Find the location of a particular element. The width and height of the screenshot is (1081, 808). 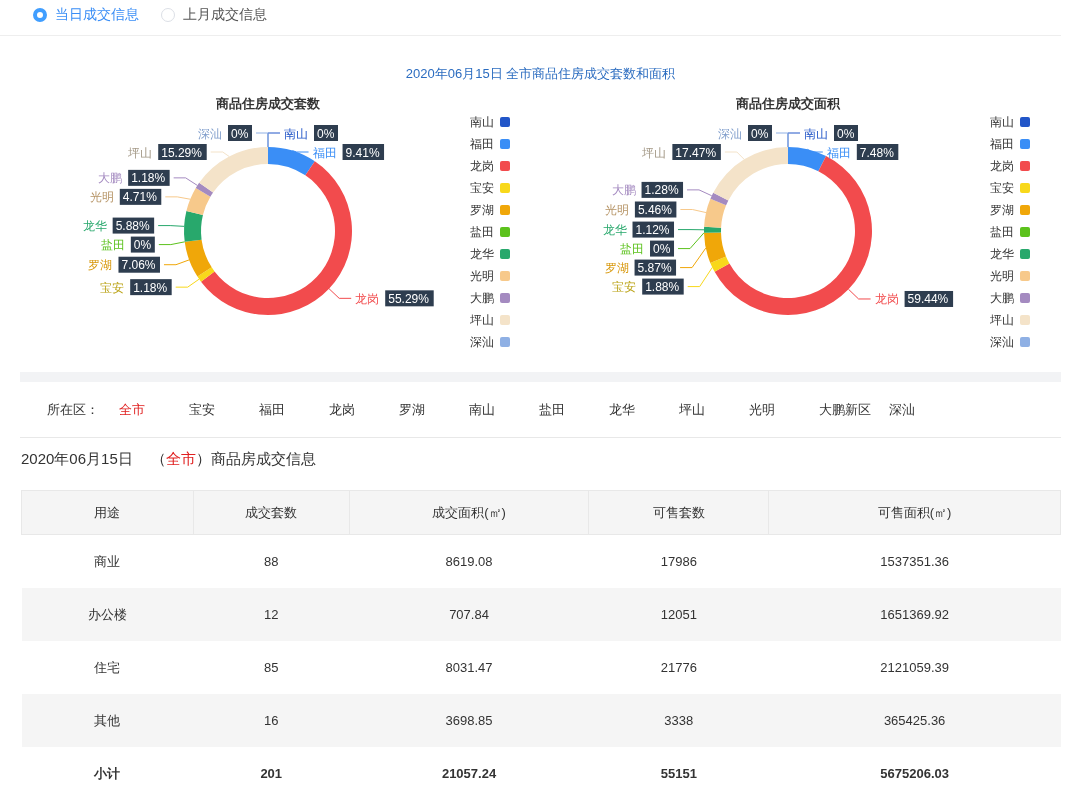

data-label: 5.46% is located at coordinates (655, 210).